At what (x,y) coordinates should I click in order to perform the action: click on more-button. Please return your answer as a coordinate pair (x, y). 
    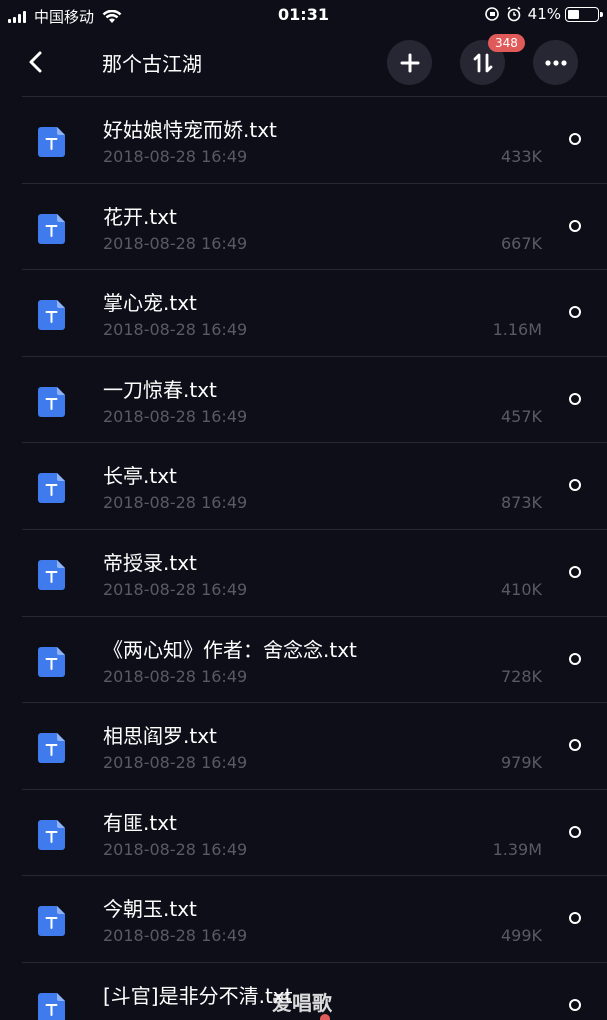
    Looking at the image, I should click on (555, 62).